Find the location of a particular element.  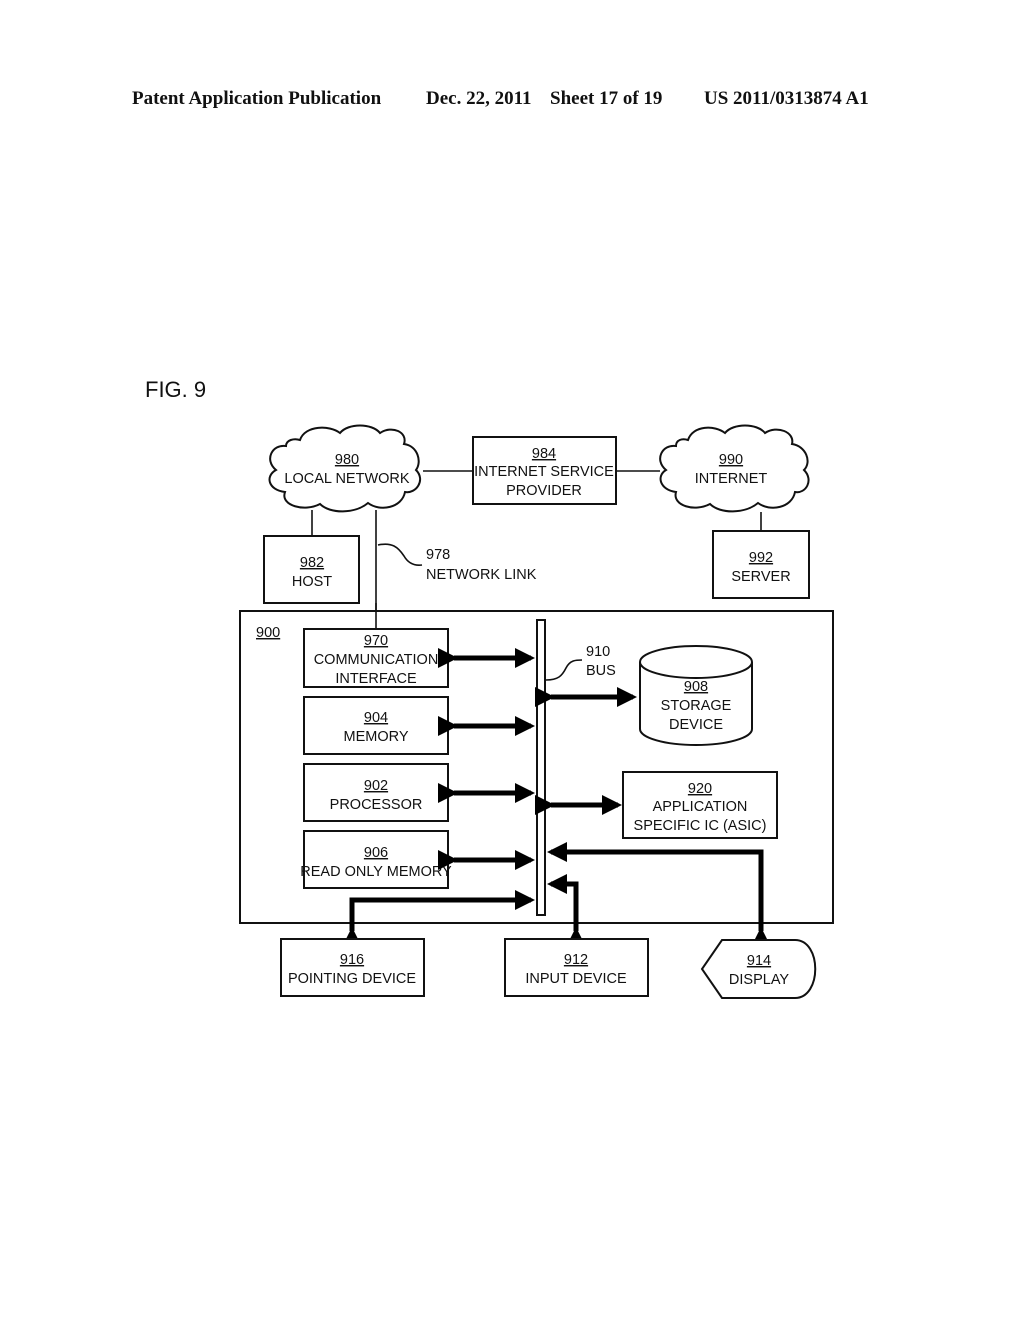

computer-system-ref: 900 is located at coordinates (268, 633).